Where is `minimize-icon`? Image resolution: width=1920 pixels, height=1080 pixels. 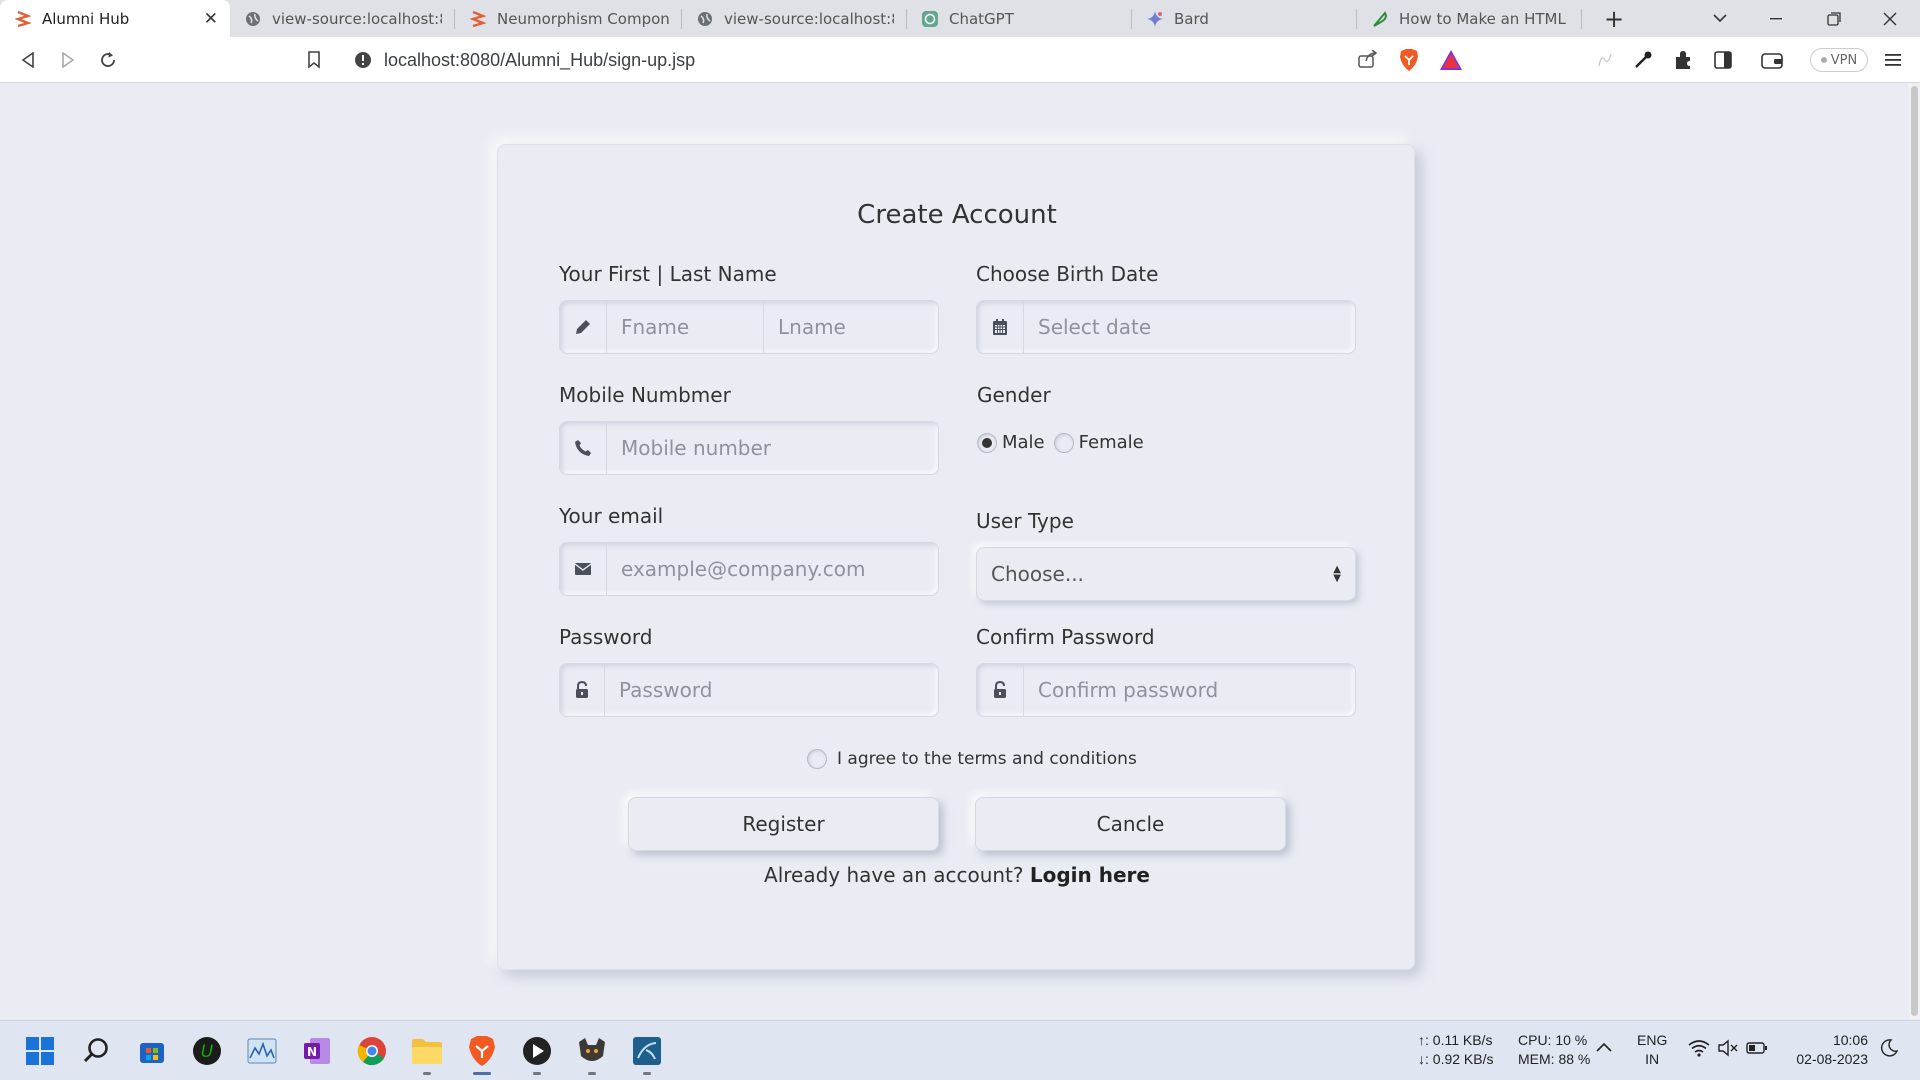
minimize-icon is located at coordinates (1776, 18).